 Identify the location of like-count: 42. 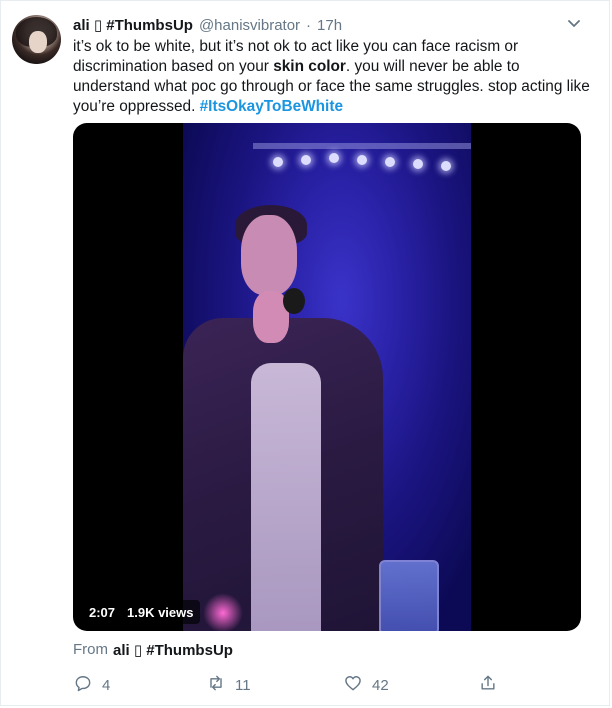
(380, 685).